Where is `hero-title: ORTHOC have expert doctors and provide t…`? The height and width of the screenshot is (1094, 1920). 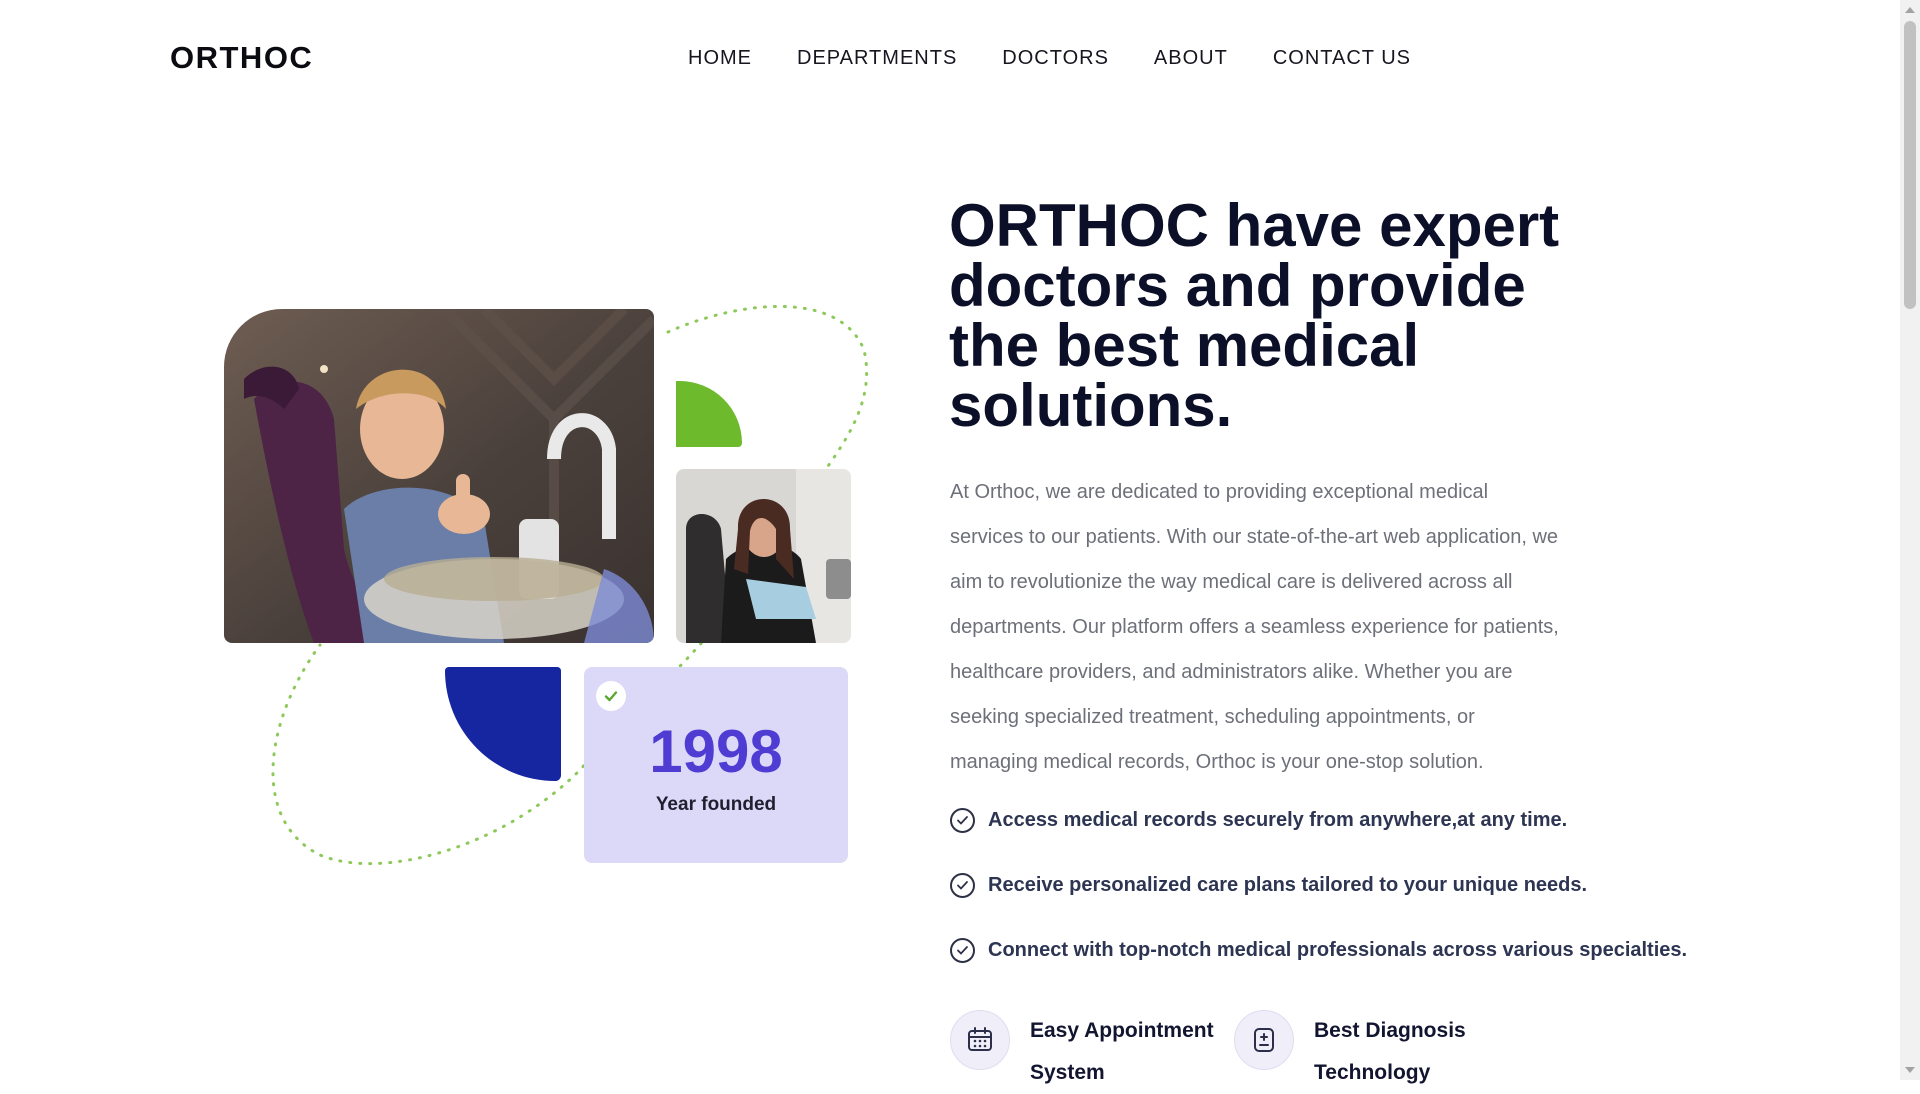 hero-title: ORTHOC have expert doctors and provide t… is located at coordinates (1254, 315).